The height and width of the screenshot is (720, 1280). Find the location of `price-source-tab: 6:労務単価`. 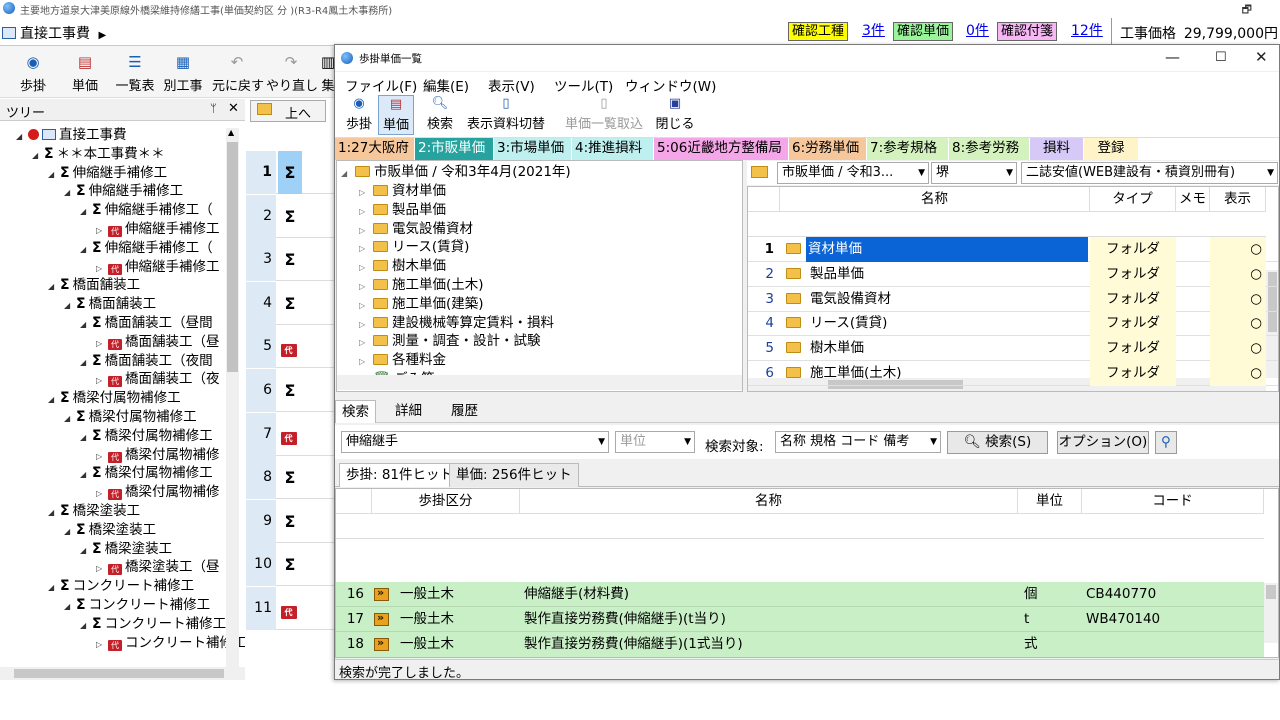

price-source-tab: 6:労務単価 is located at coordinates (828, 149).